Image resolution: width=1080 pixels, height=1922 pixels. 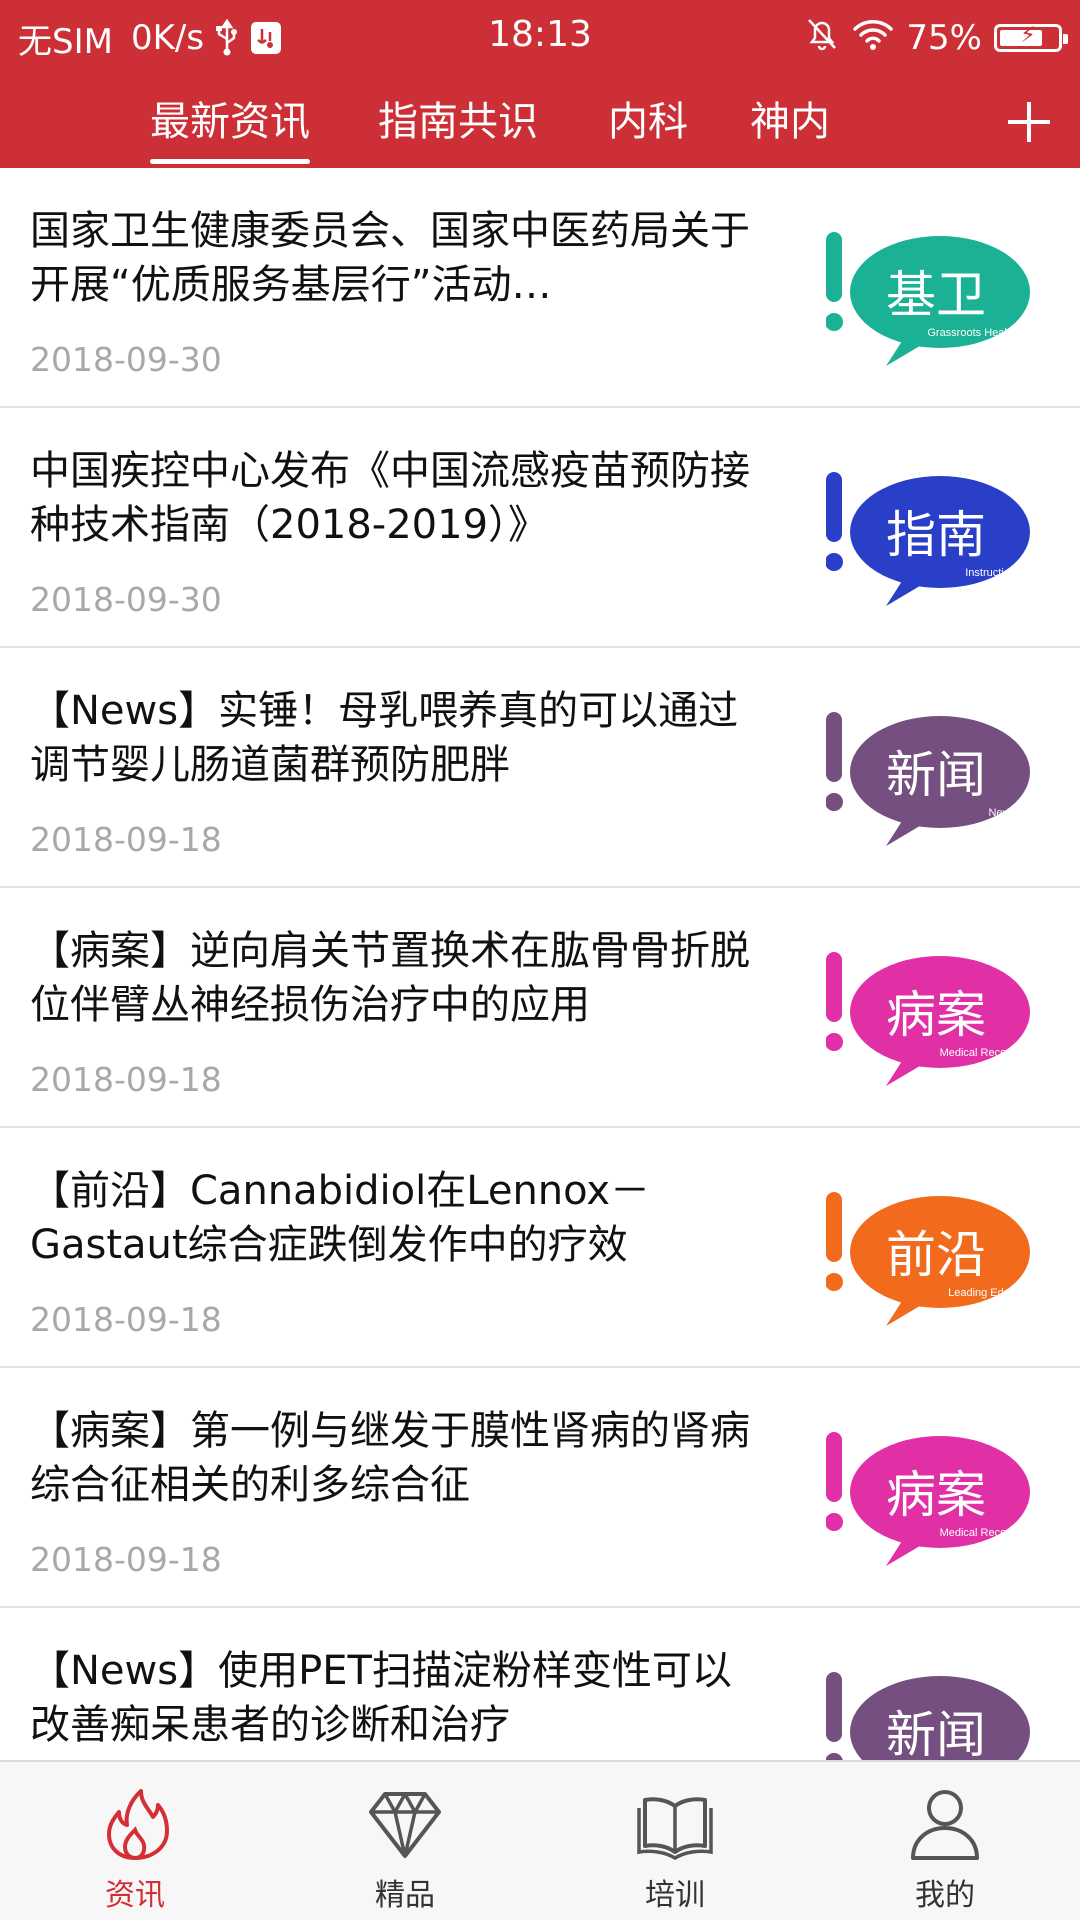 I want to click on tab-latest-news: 最新资讯, so click(x=230, y=128).